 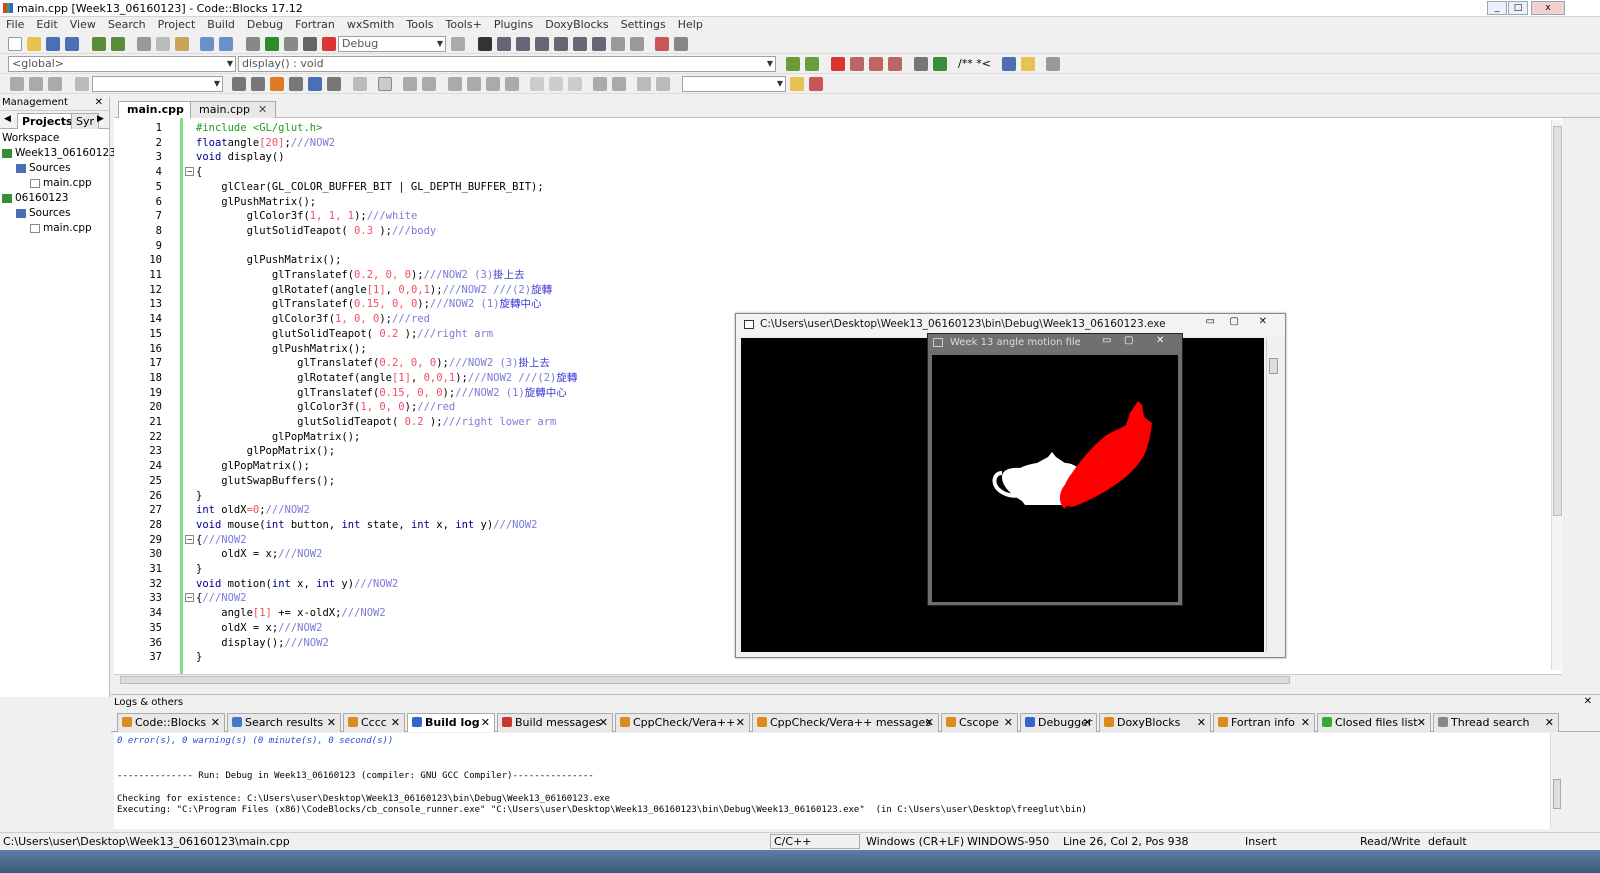 I want to click on tree-item: 06160123, so click(x=54, y=199).